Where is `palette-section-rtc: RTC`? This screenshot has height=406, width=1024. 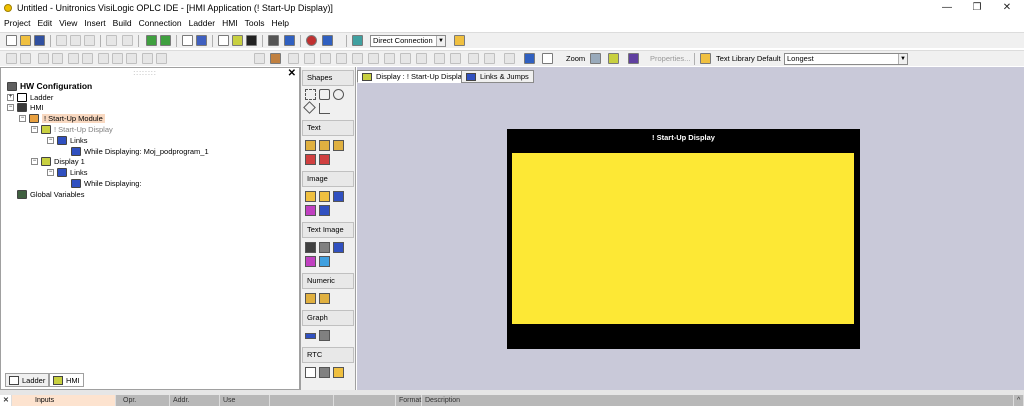 palette-section-rtc: RTC is located at coordinates (328, 355).